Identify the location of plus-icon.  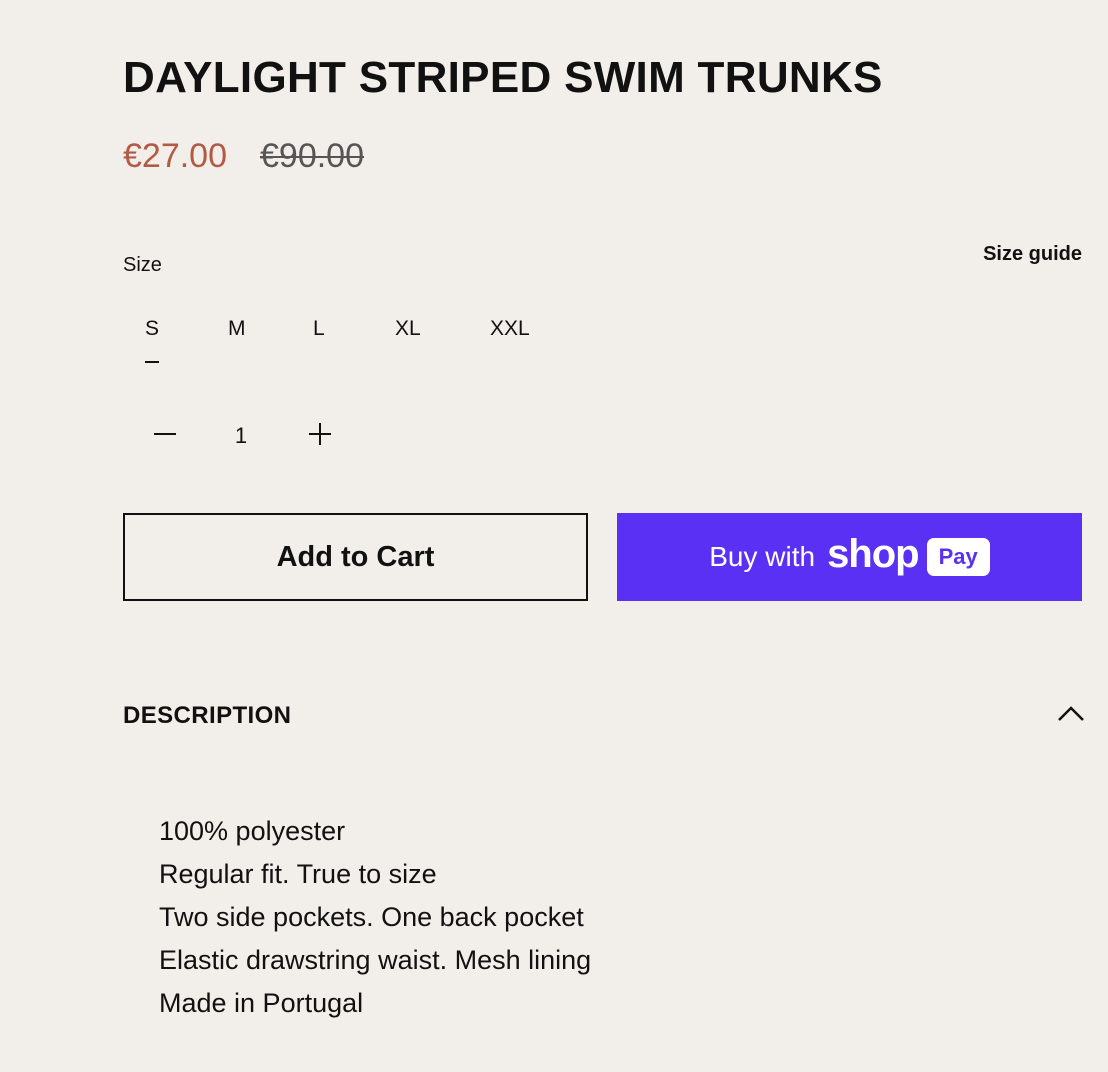
(320, 434).